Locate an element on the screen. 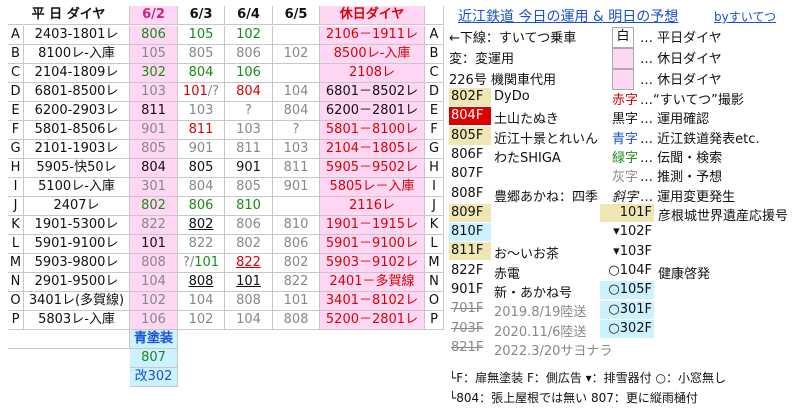  car-description: 2019.8/19陸送 is located at coordinates (540, 313).